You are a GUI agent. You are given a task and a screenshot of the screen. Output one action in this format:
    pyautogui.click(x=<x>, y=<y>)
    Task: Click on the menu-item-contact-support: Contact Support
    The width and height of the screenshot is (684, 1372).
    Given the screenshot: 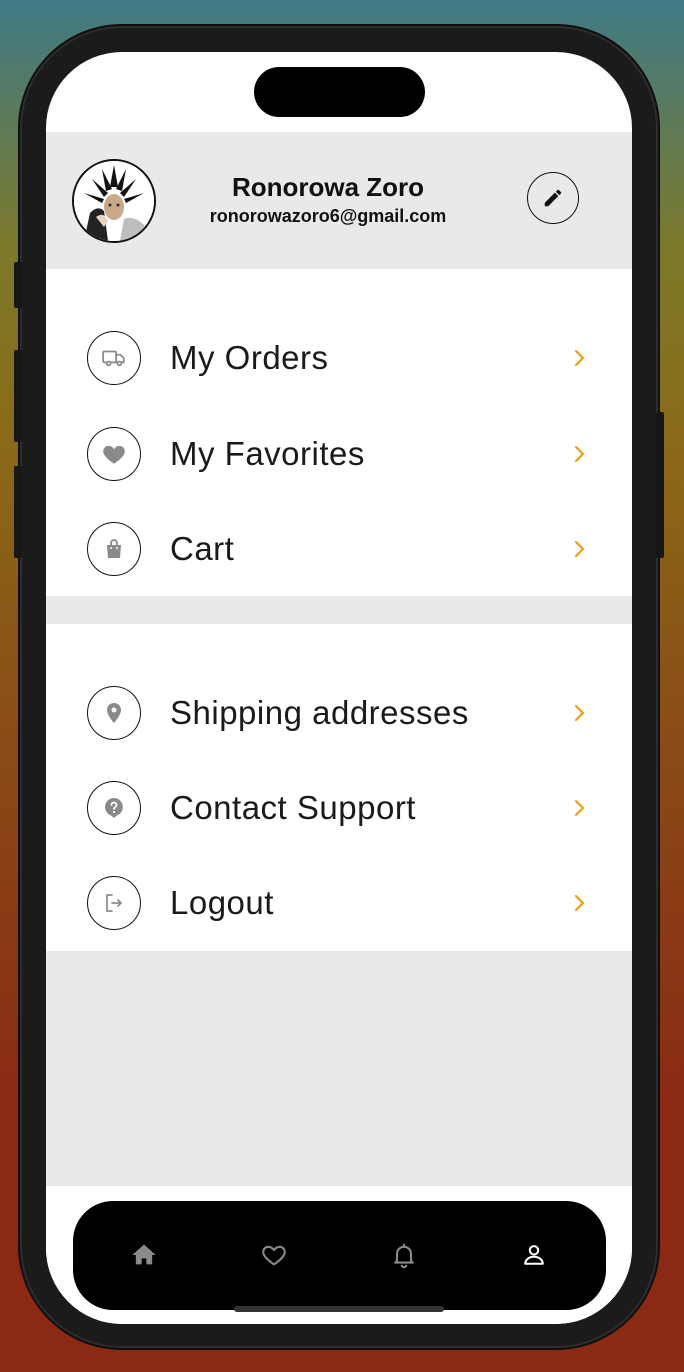 What is the action you would take?
    pyautogui.click(x=339, y=808)
    